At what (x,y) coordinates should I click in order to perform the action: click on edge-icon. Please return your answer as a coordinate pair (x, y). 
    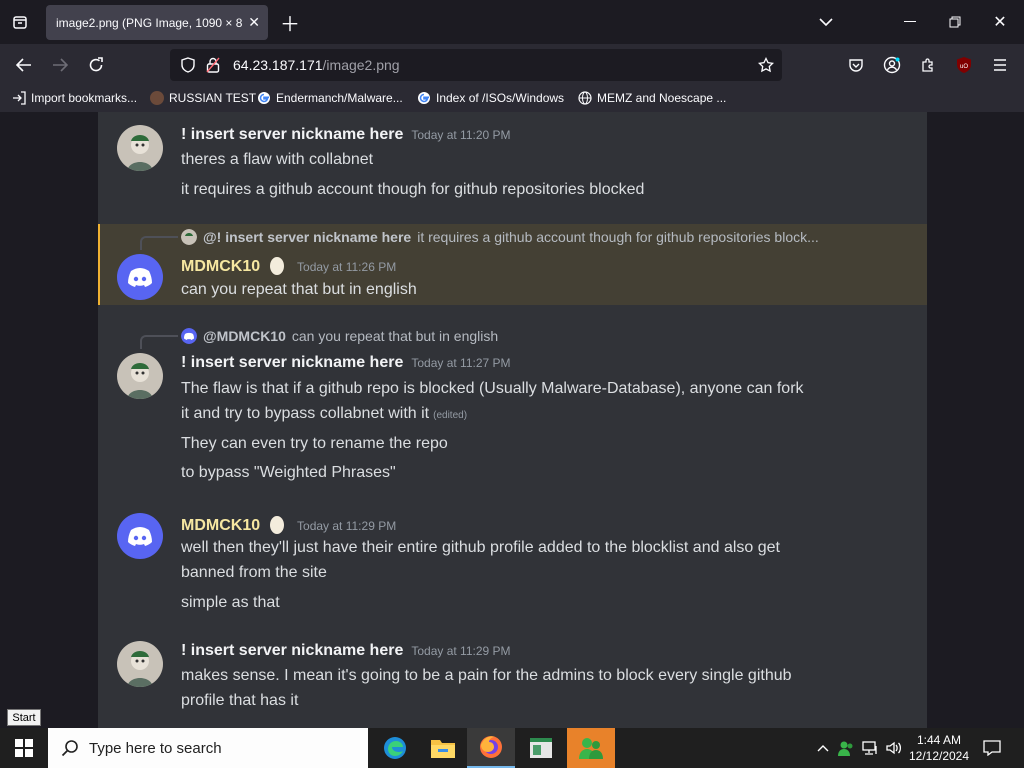
    Looking at the image, I should click on (395, 748).